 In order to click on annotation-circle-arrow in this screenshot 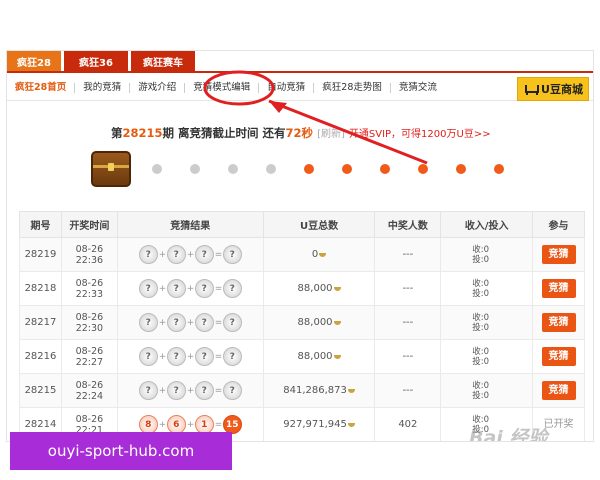, I will do `click(315, 117)`.